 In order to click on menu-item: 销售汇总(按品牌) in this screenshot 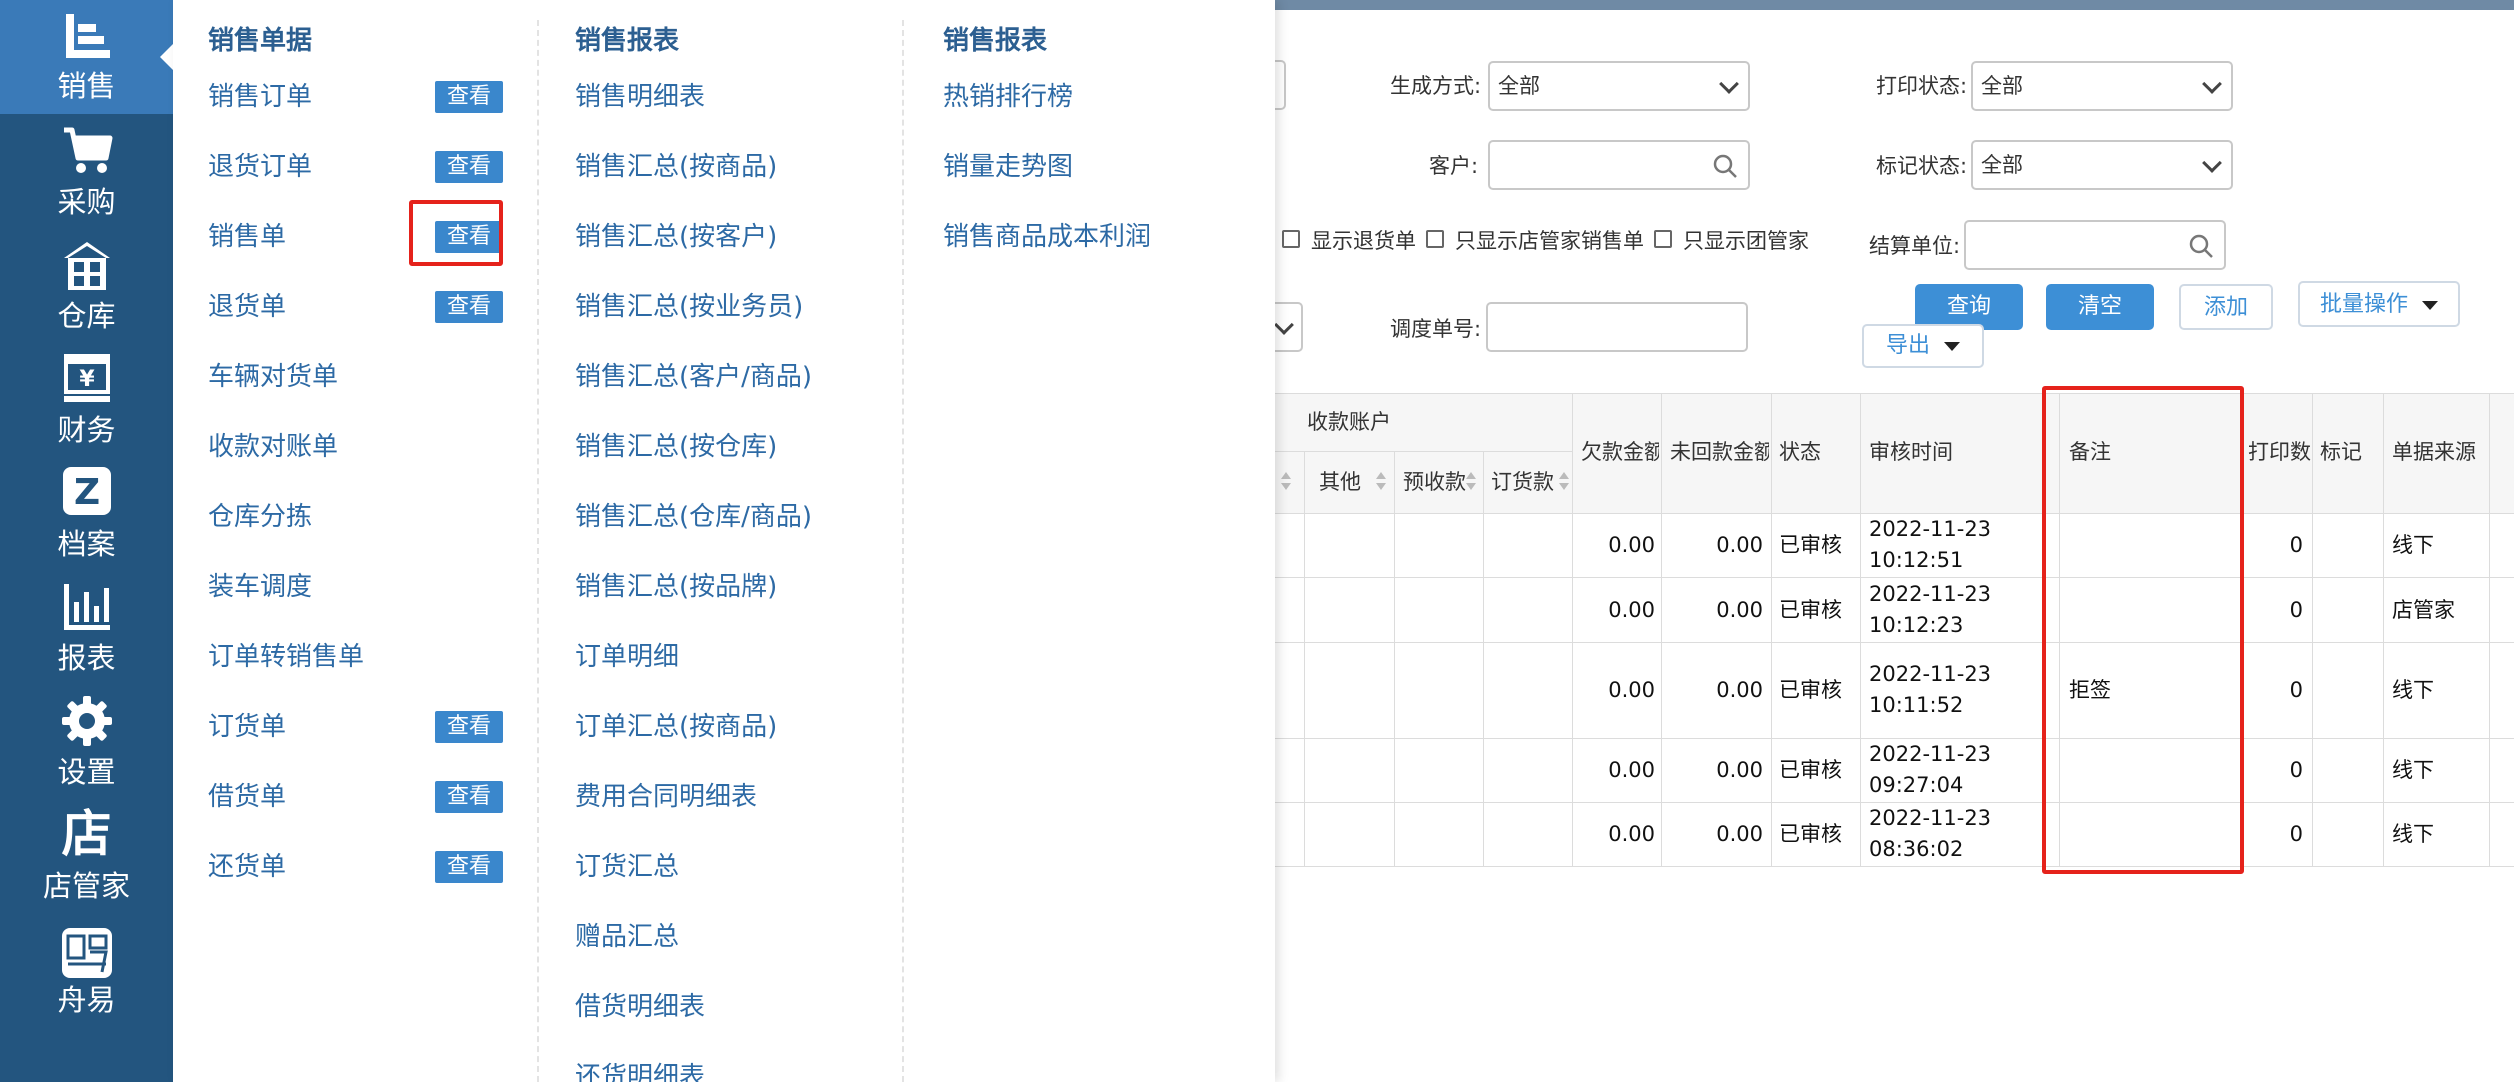, I will do `click(676, 587)`.